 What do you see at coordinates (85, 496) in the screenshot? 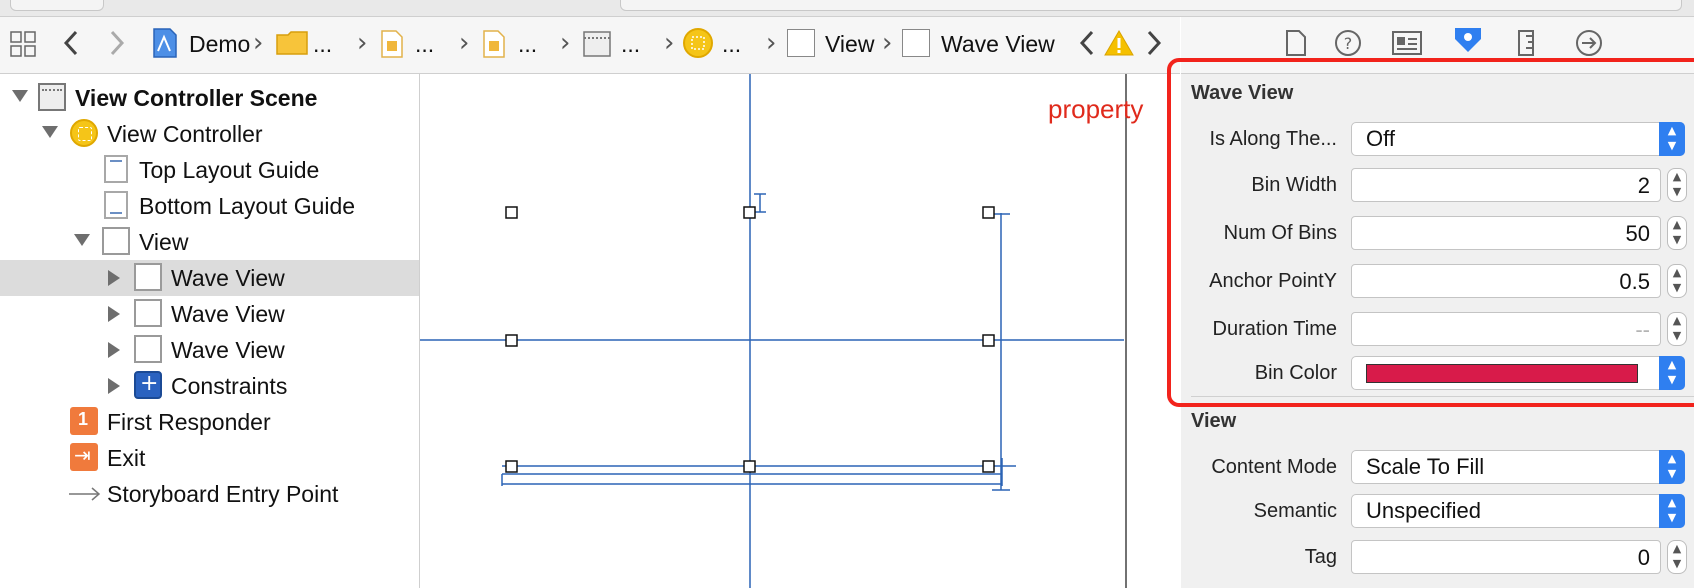
I see `entry-arrow-icon` at bounding box center [85, 496].